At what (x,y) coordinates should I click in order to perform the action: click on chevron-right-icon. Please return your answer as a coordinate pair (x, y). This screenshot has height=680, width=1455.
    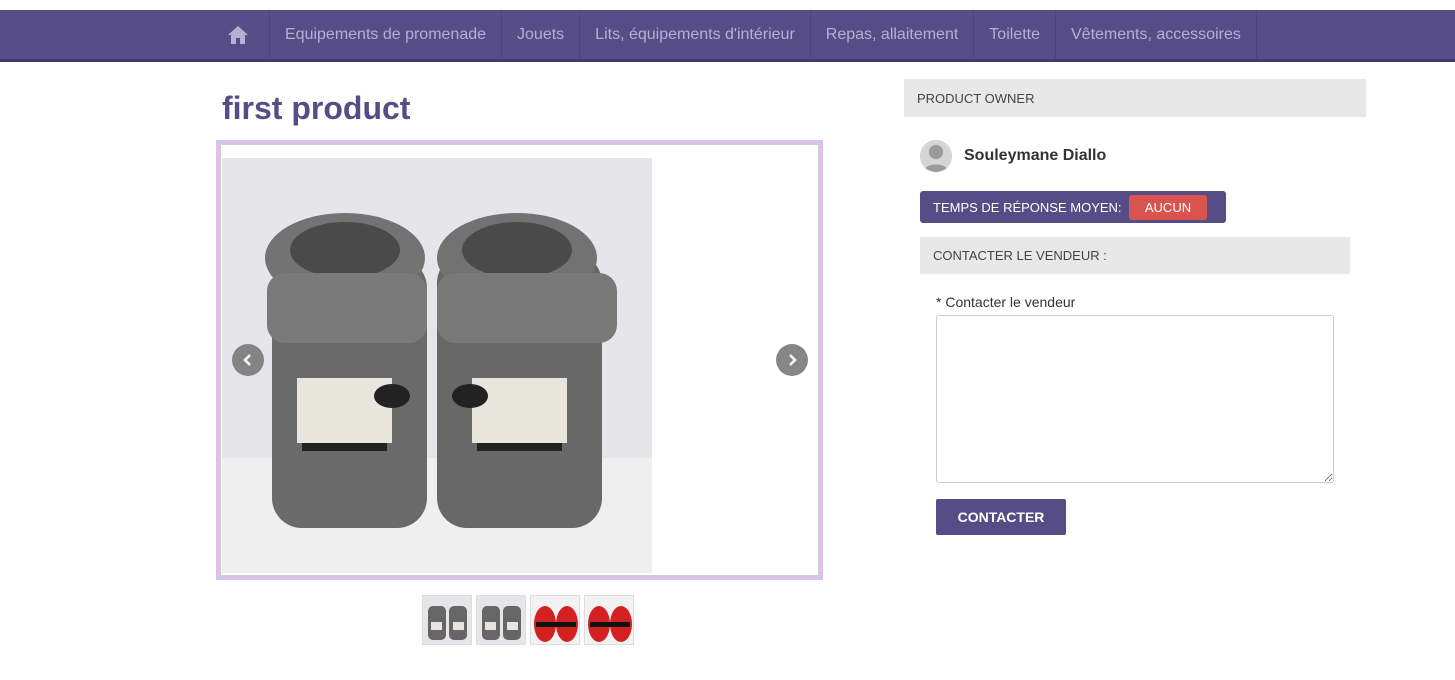
    Looking at the image, I should click on (793, 360).